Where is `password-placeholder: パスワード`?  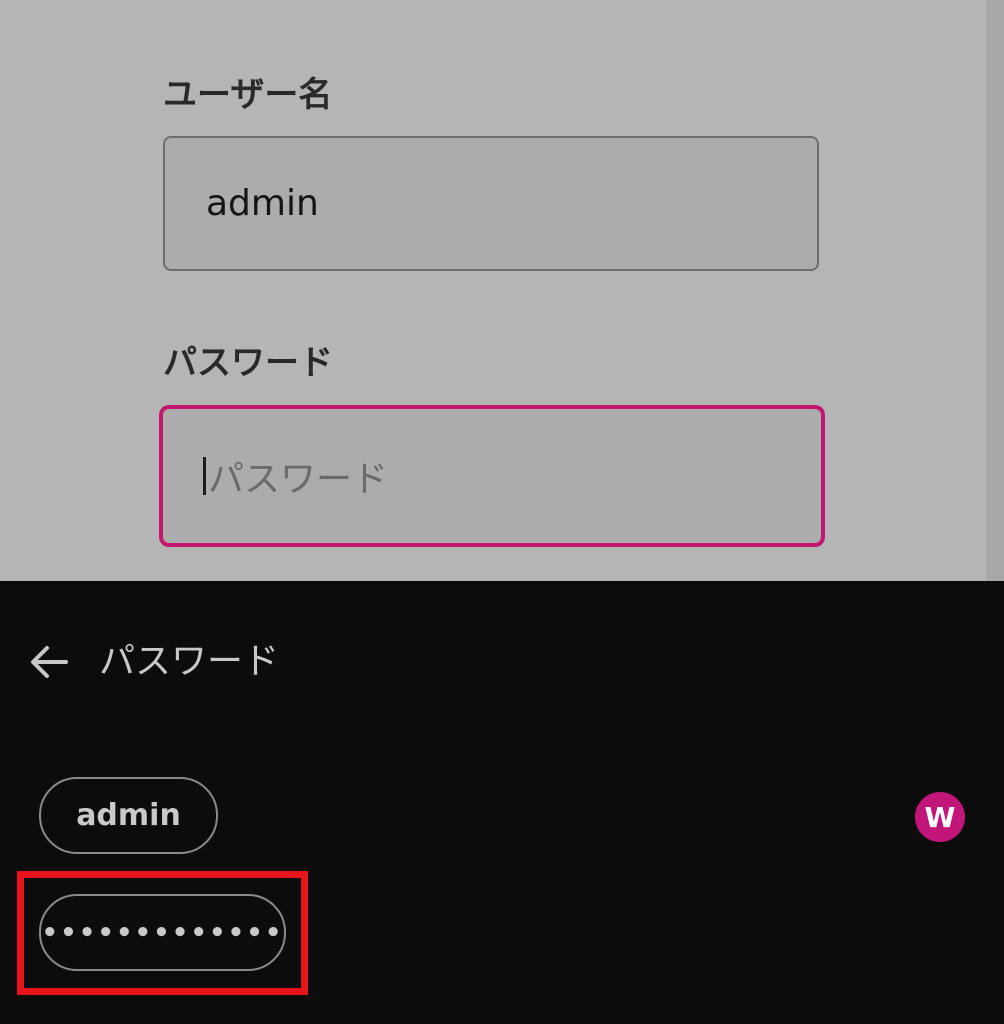
password-placeholder: パスワード is located at coordinates (298, 479).